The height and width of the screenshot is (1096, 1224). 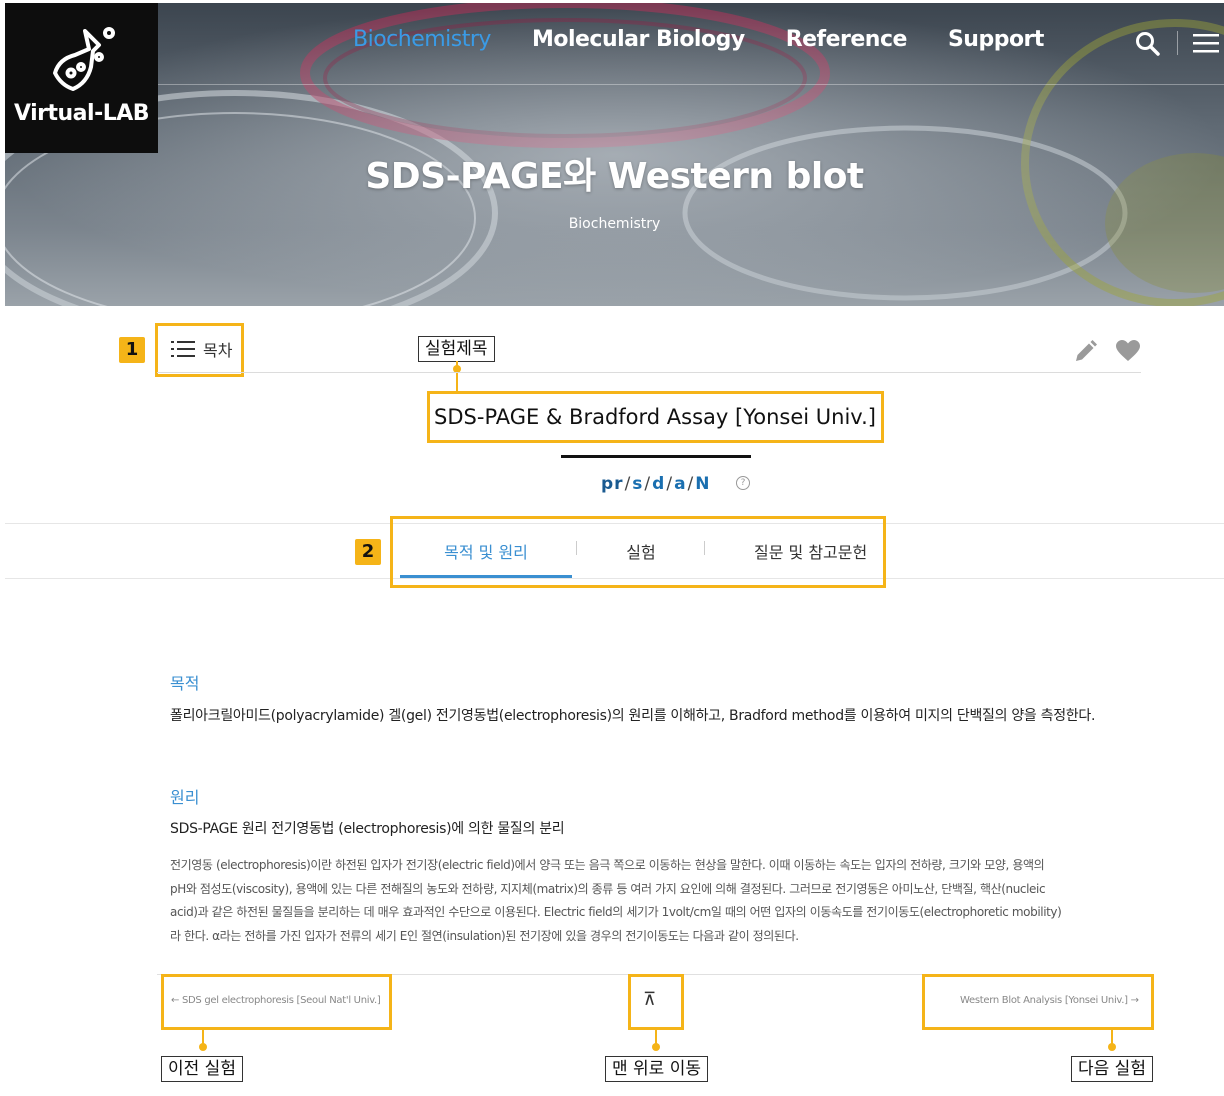 I want to click on page-category: Biochemistry, so click(x=614, y=224).